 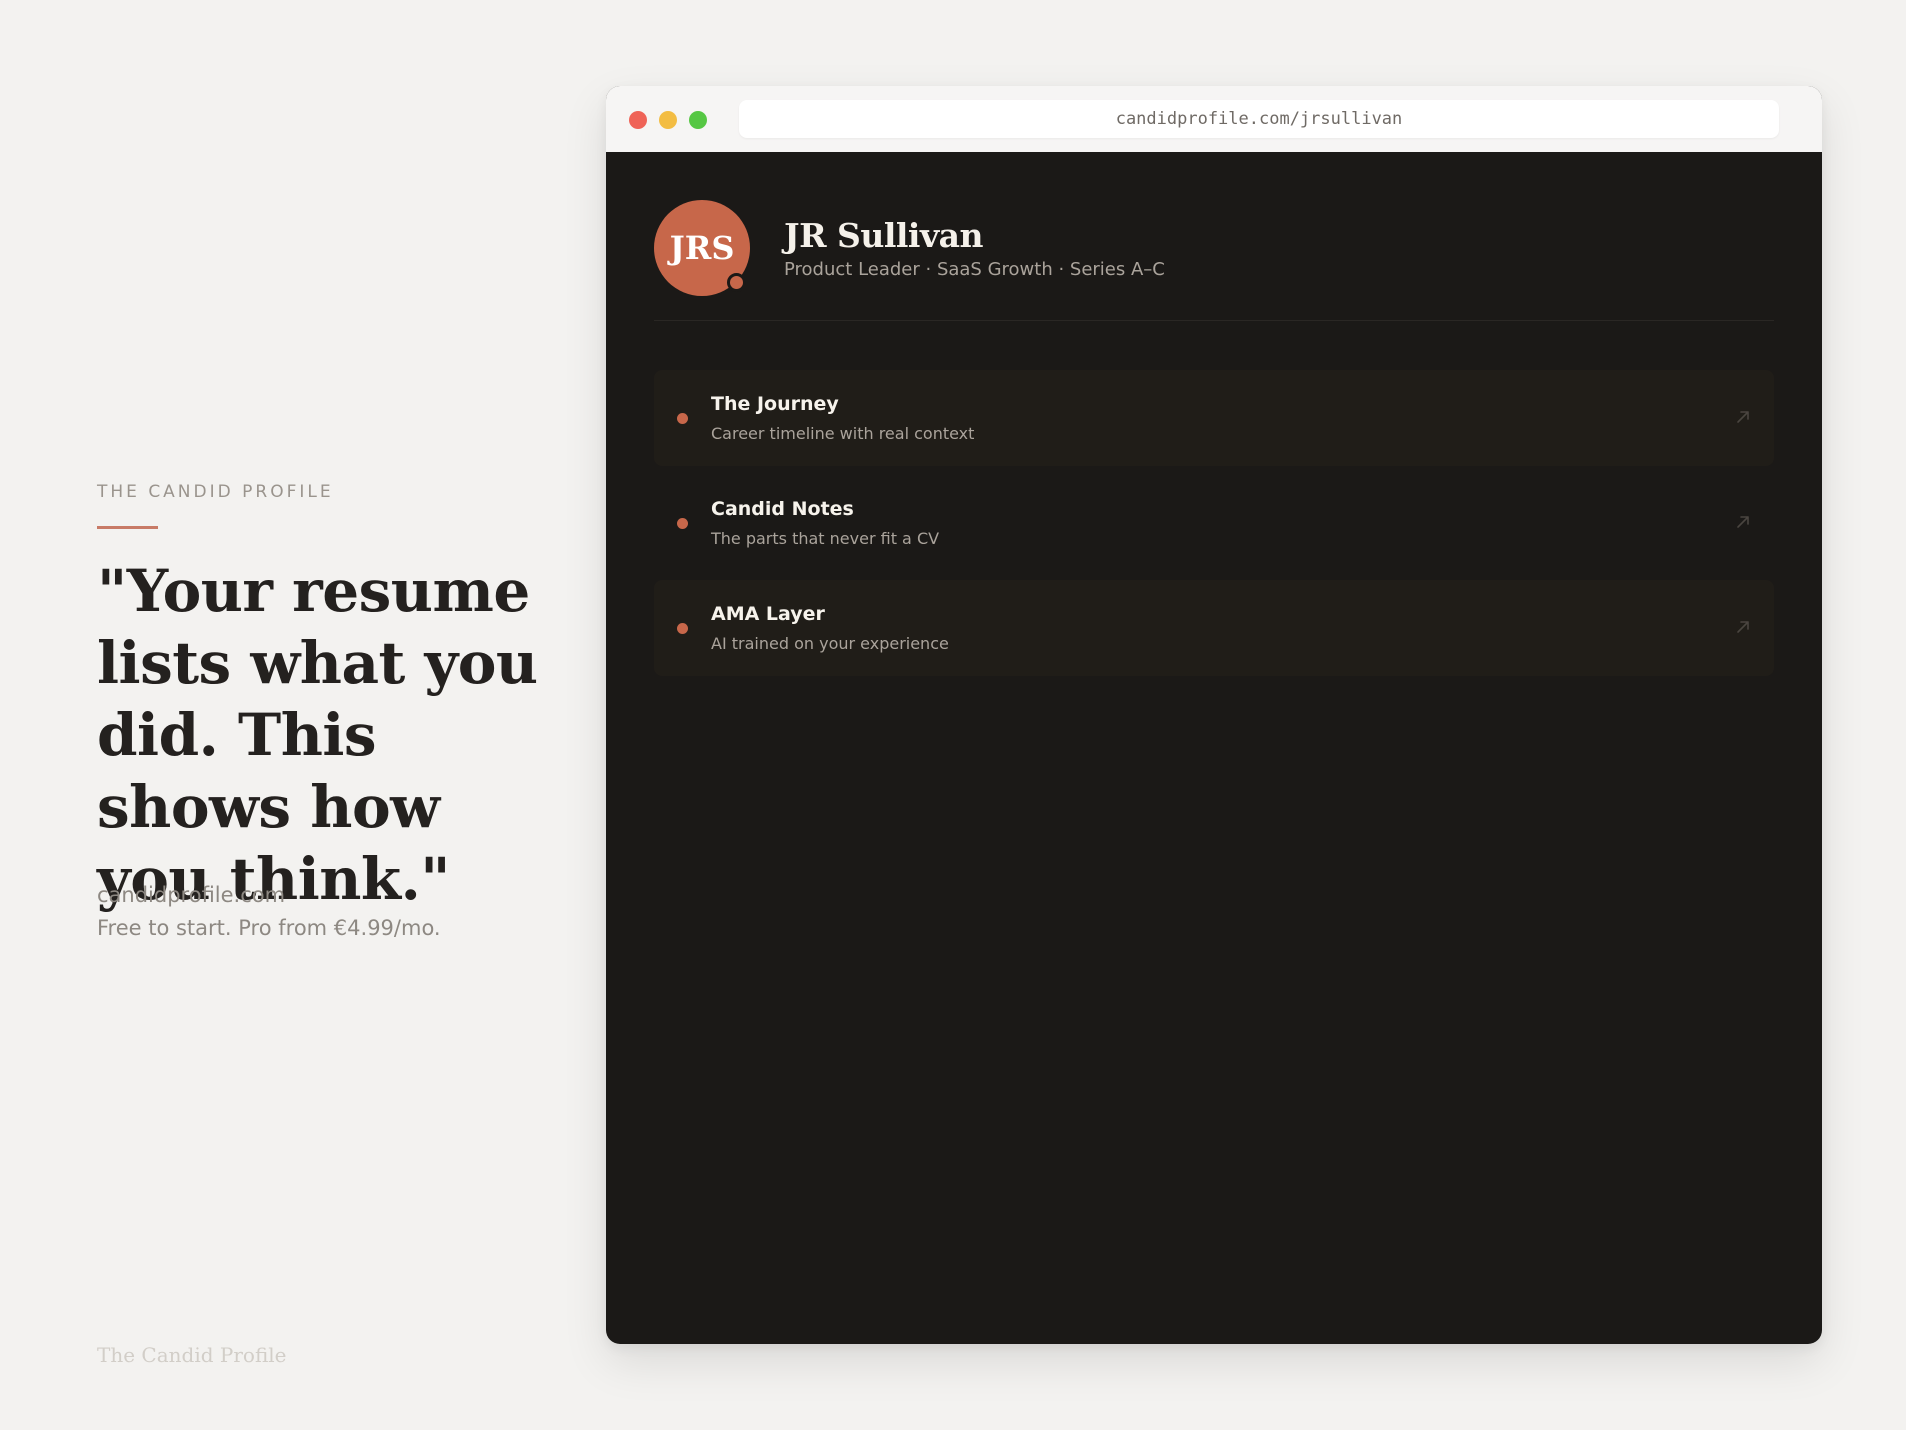 I want to click on site-link: candidprofile.com, so click(x=191, y=895).